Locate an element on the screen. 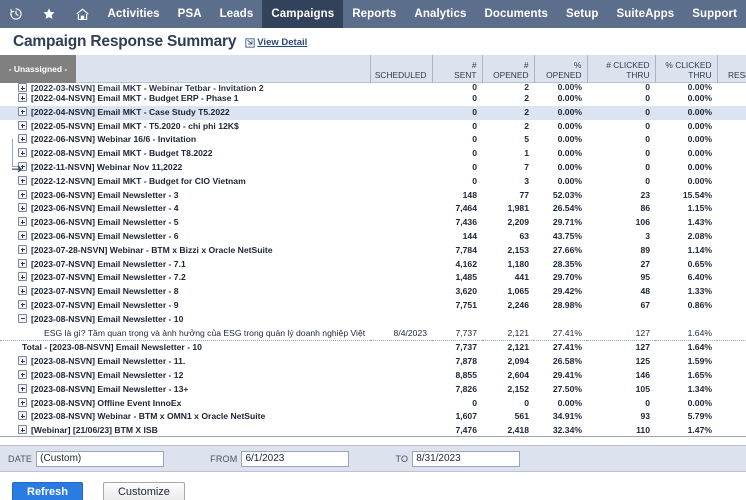 The width and height of the screenshot is (746, 500). refresh-button: Refresh is located at coordinates (47, 490).